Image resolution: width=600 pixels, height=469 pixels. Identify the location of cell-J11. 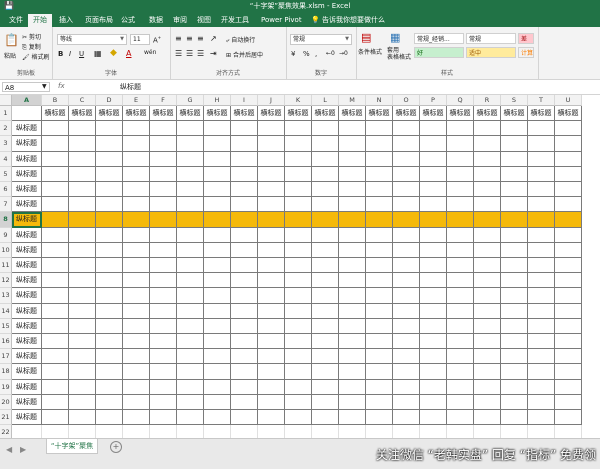
(271, 266).